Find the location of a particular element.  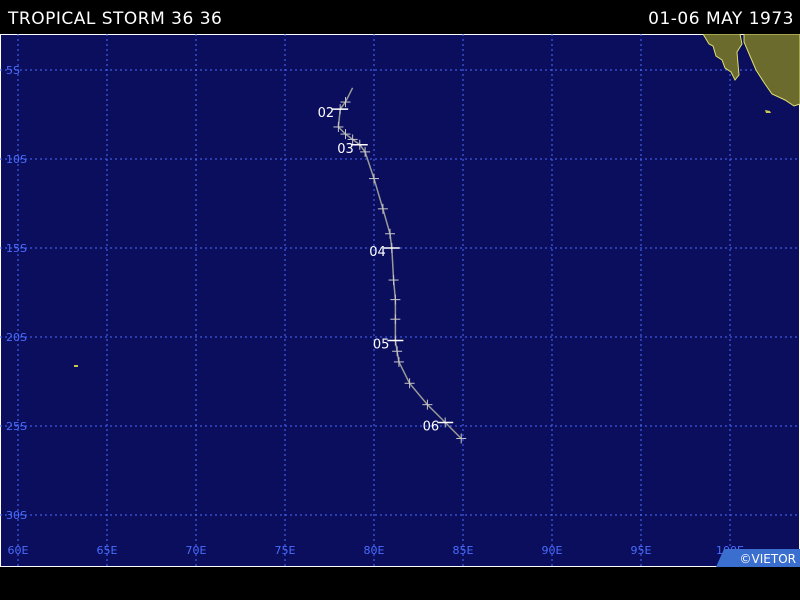

day-label: 04 is located at coordinates (377, 252).